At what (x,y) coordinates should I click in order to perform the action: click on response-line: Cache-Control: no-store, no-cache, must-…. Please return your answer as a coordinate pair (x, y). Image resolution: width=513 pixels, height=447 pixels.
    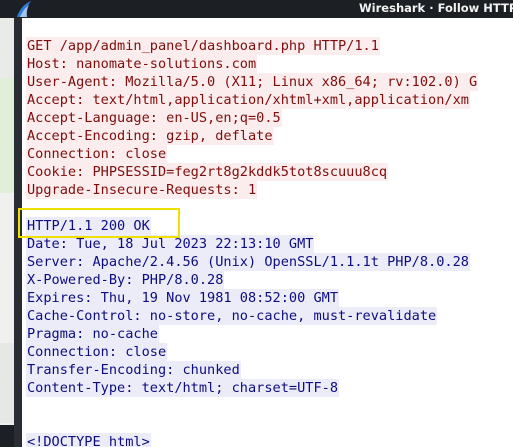
    Looking at the image, I should click on (232, 316).